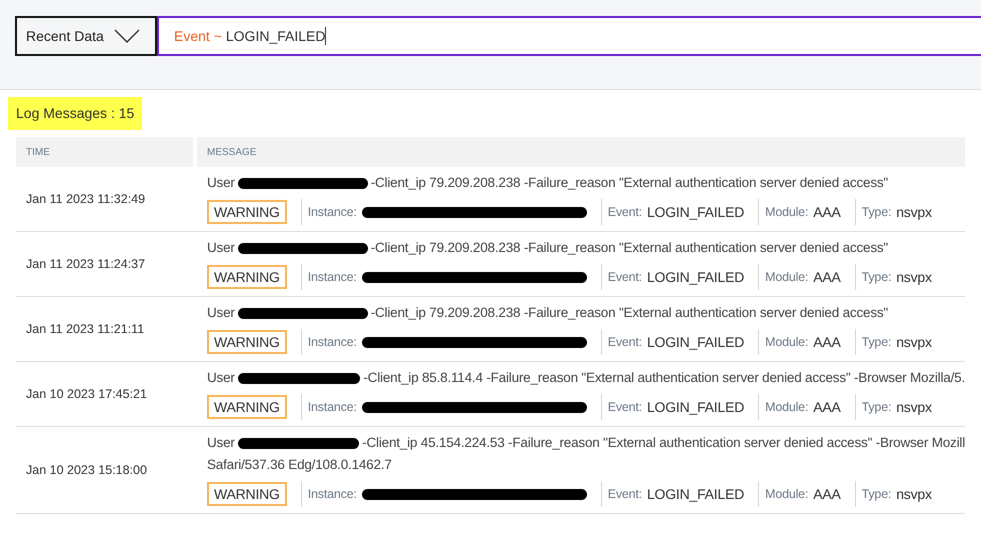 The width and height of the screenshot is (981, 546). What do you see at coordinates (86, 264) in the screenshot?
I see `time-cell-text: Jan 11 2023 11:24:37` at bounding box center [86, 264].